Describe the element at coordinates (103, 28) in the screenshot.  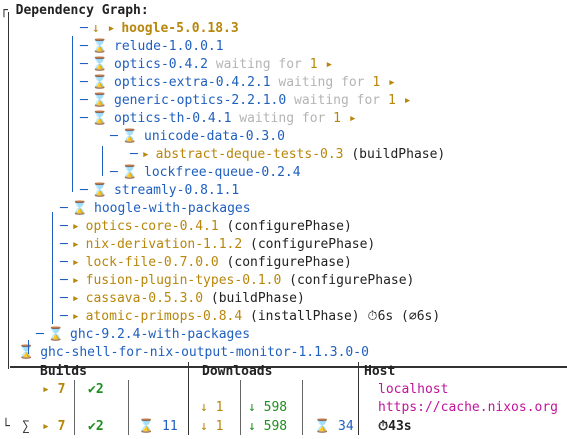
I see `downloading-icon: ↓ ▸` at that location.